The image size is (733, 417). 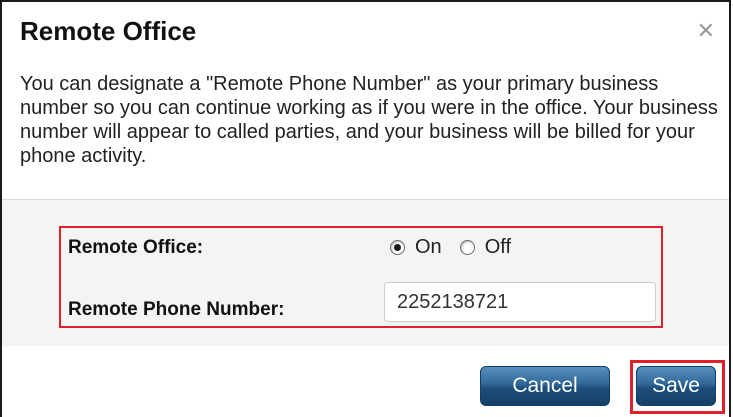 I want to click on remote-office-label: Remote Office:, so click(x=136, y=247).